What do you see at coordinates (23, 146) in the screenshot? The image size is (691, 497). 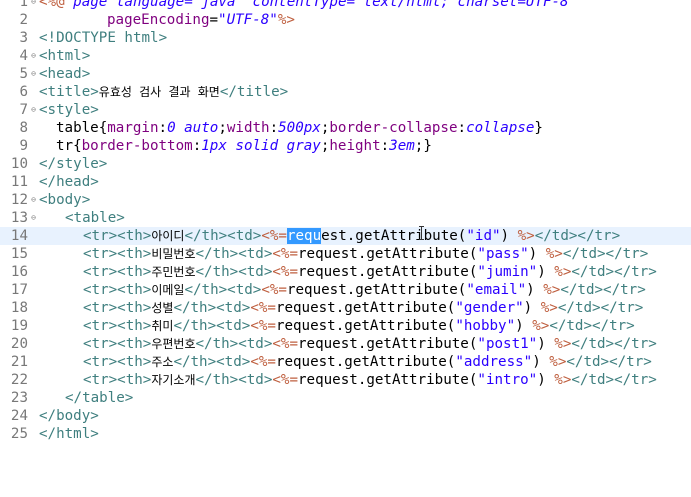 I see `line-number: 9` at bounding box center [23, 146].